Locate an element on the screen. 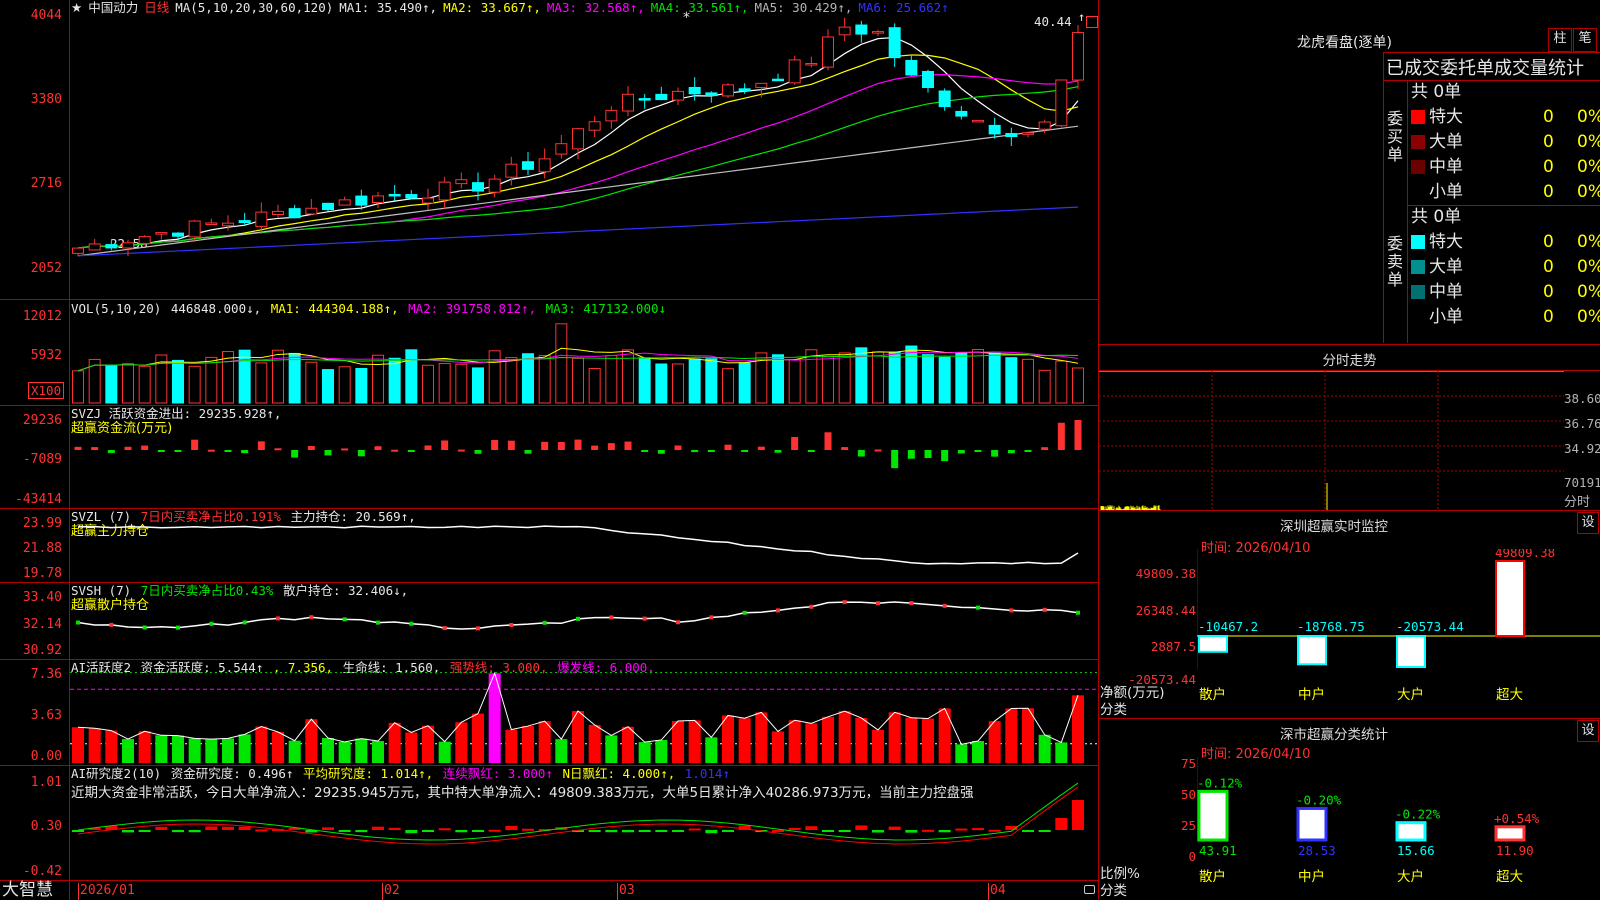 Image resolution: width=1600 pixels, height=900 pixels. tick-mode-button: 笔 is located at coordinates (1585, 40).